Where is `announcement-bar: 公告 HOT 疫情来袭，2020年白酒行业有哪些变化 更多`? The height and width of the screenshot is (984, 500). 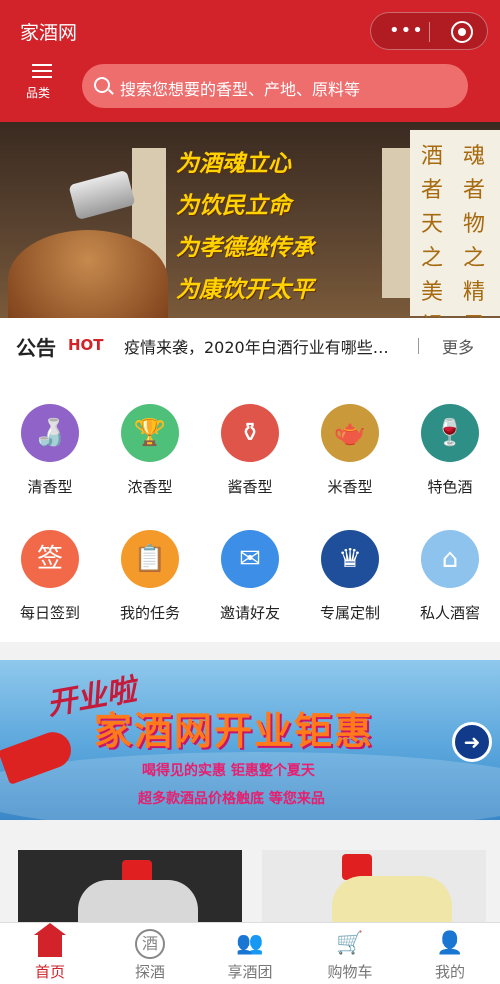
announcement-bar: 公告 HOT 疫情来袭，2020年白酒行业有哪些变化 更多 is located at coordinates (250, 346).